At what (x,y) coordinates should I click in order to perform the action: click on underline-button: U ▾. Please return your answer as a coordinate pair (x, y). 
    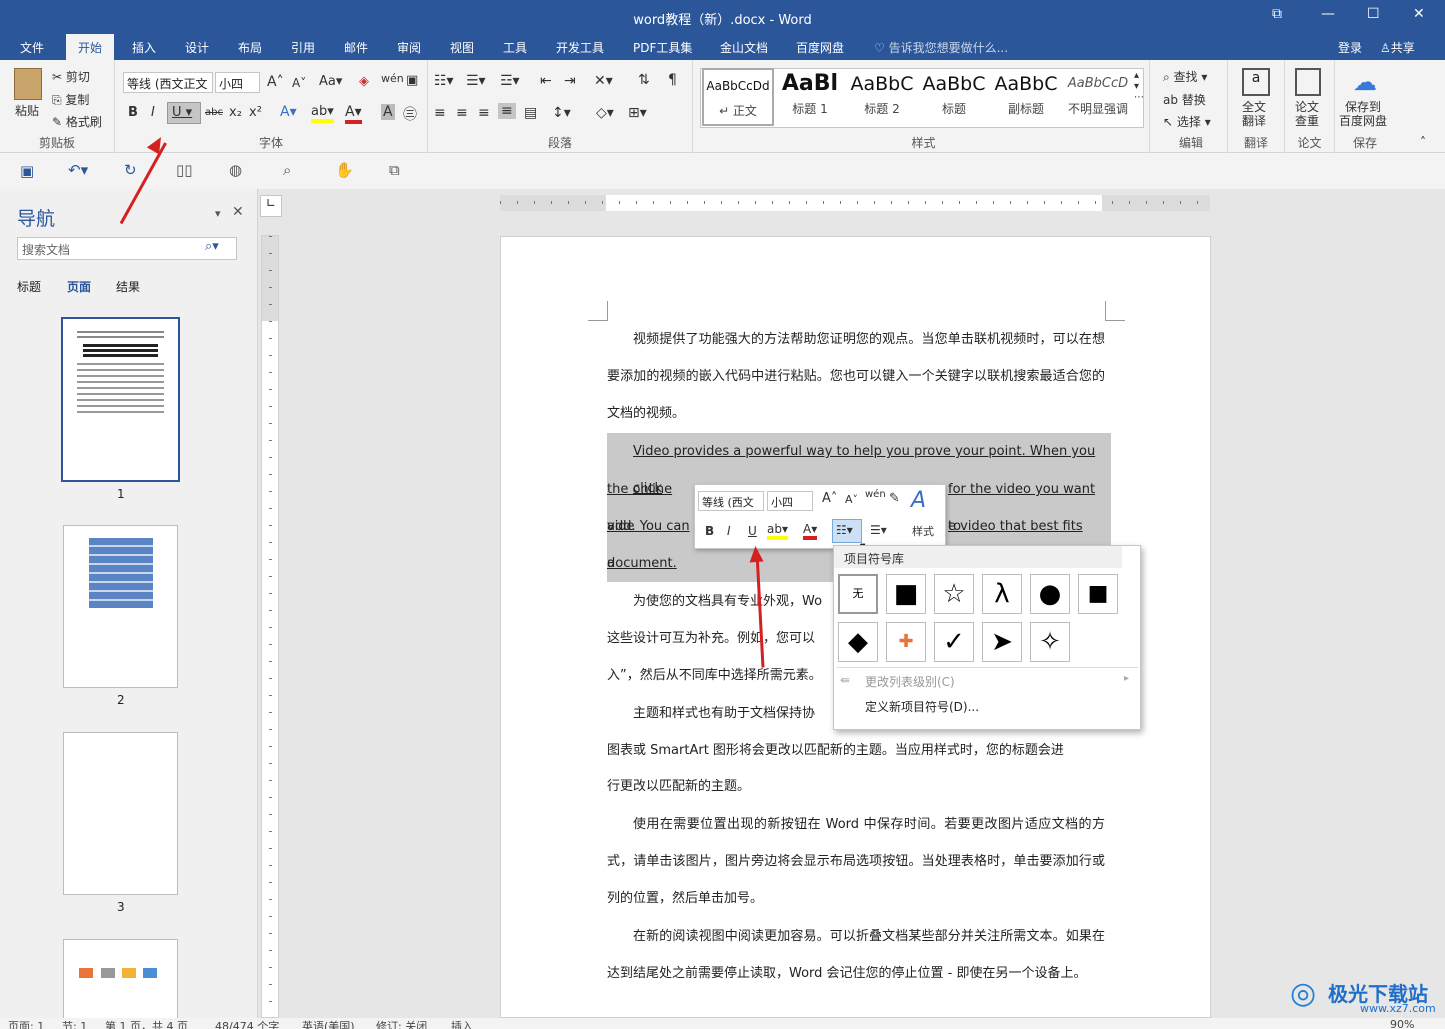
    Looking at the image, I should click on (184, 113).